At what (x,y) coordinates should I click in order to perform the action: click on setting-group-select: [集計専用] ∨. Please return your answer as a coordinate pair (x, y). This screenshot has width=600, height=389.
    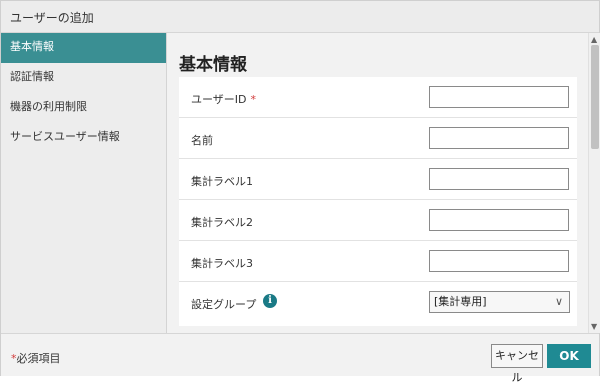
    Looking at the image, I should click on (499, 302).